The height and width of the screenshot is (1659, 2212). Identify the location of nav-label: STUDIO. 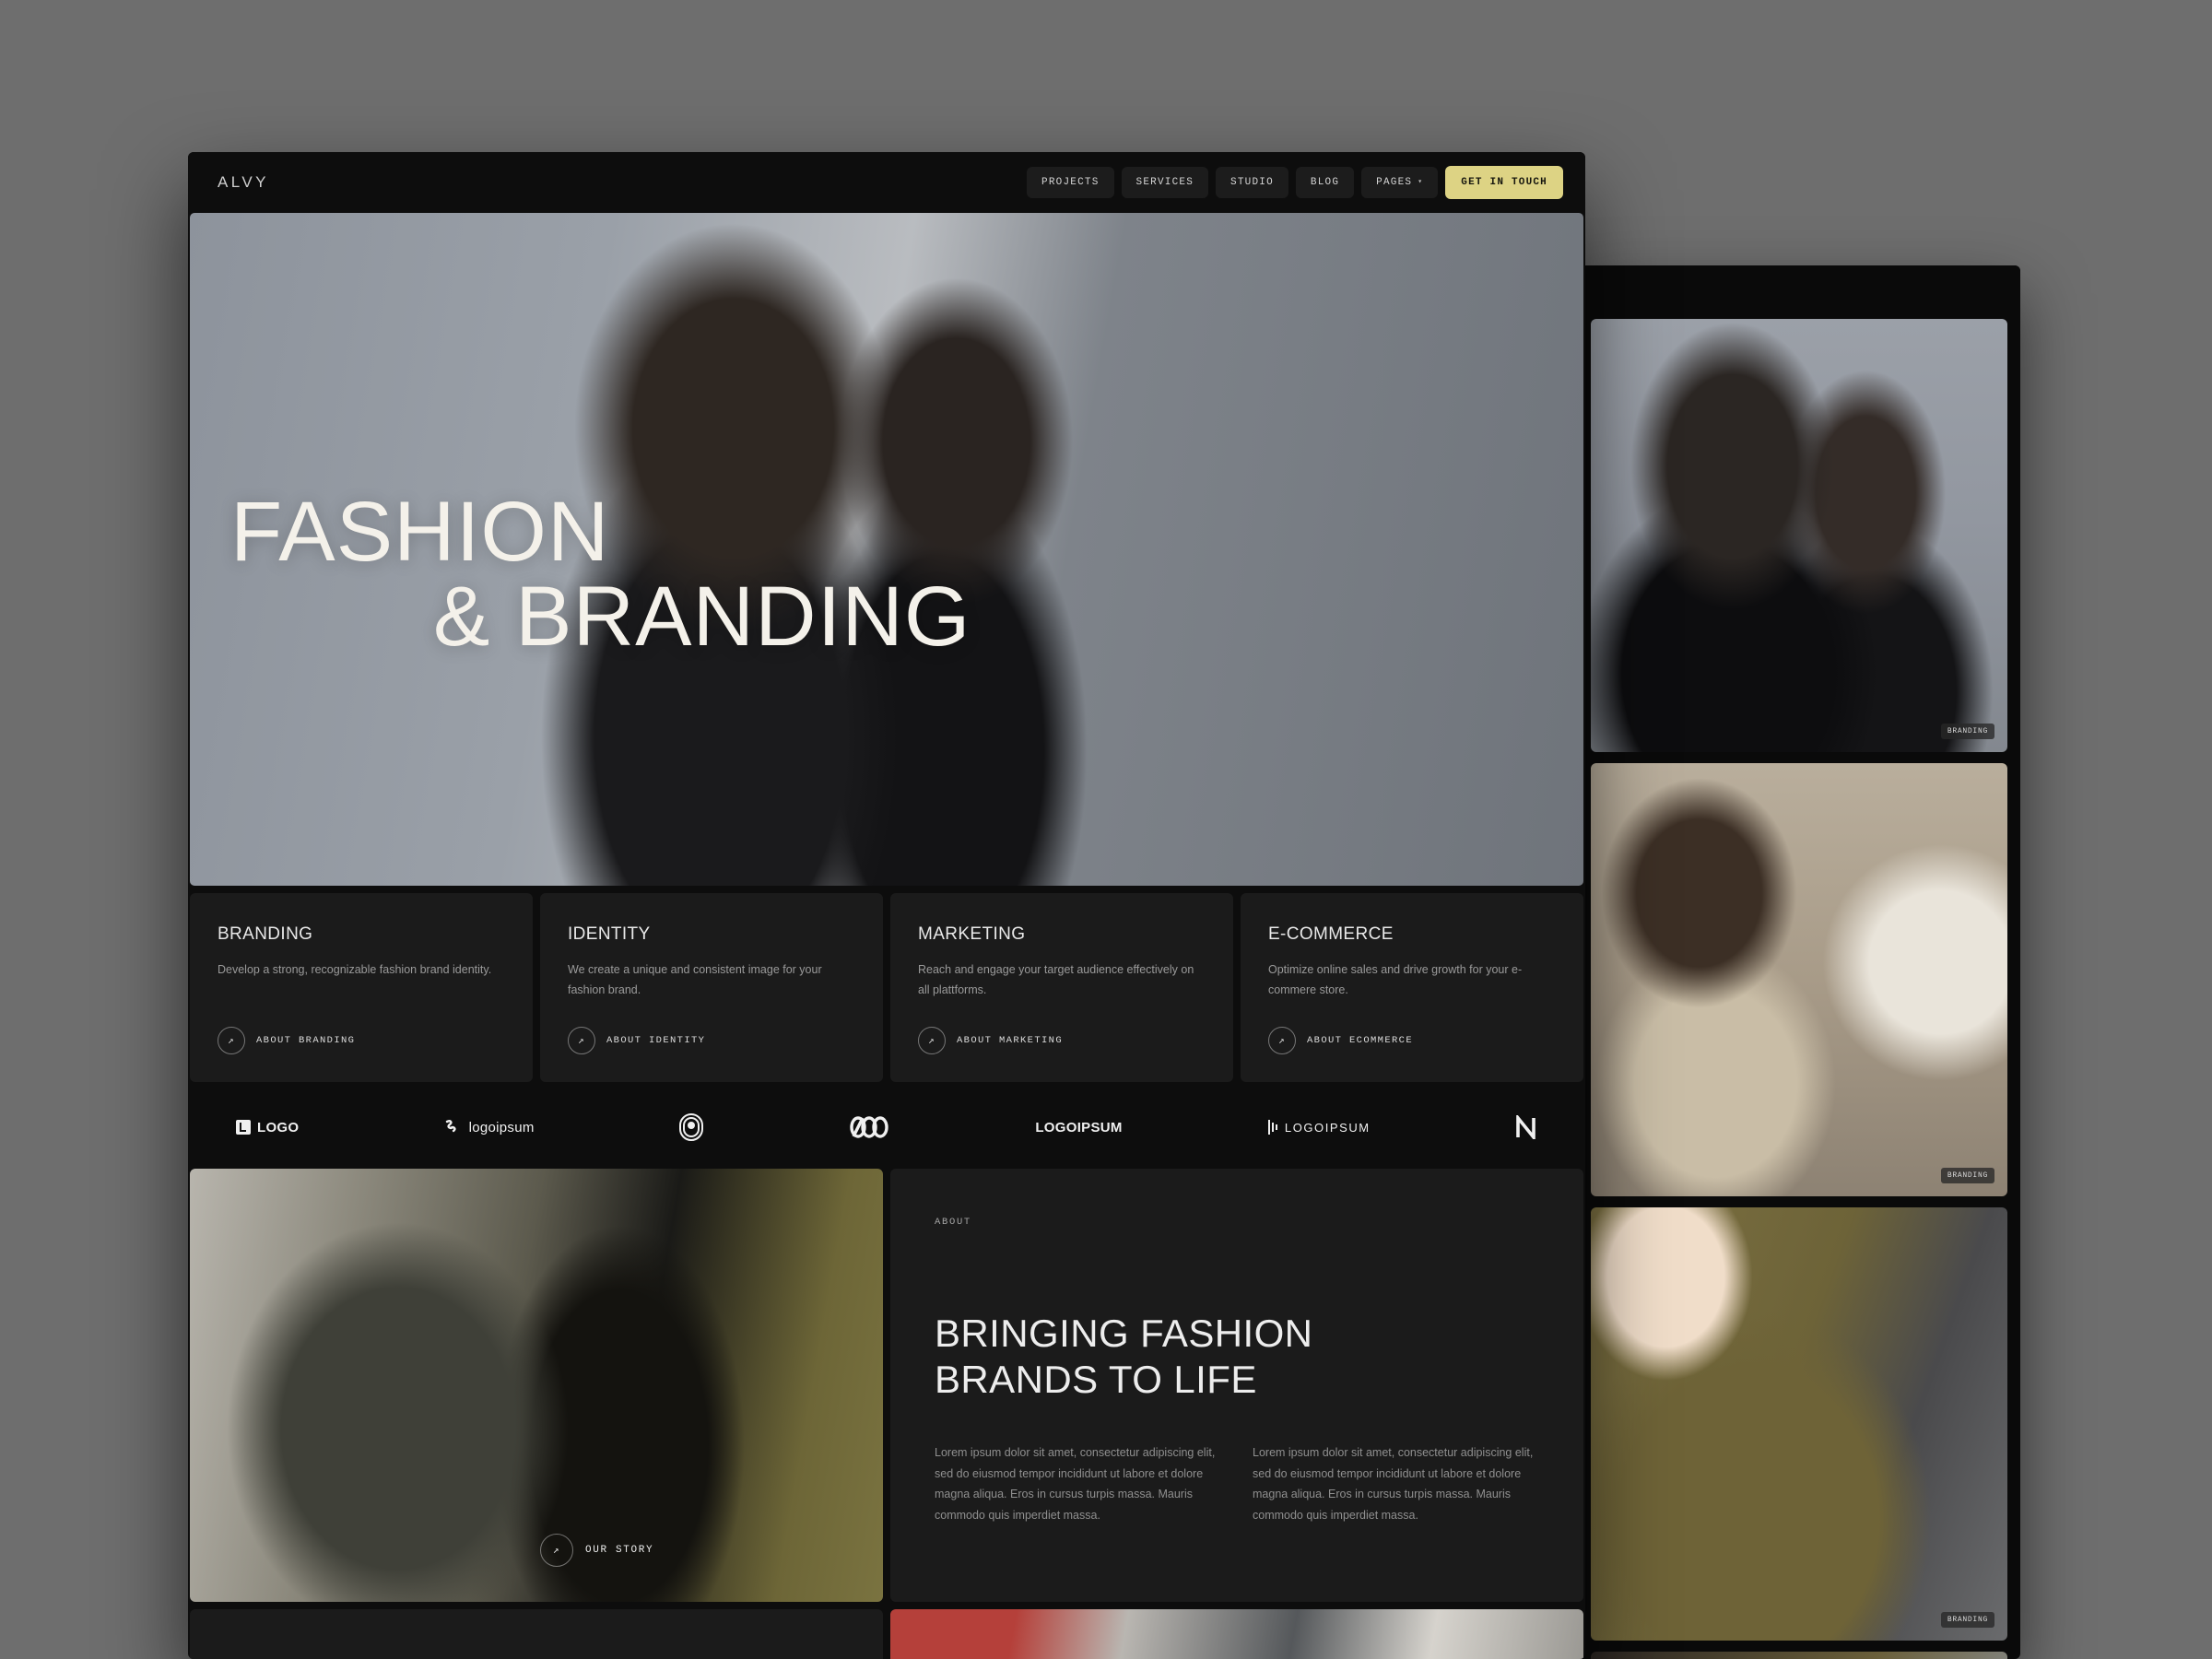
(1252, 182).